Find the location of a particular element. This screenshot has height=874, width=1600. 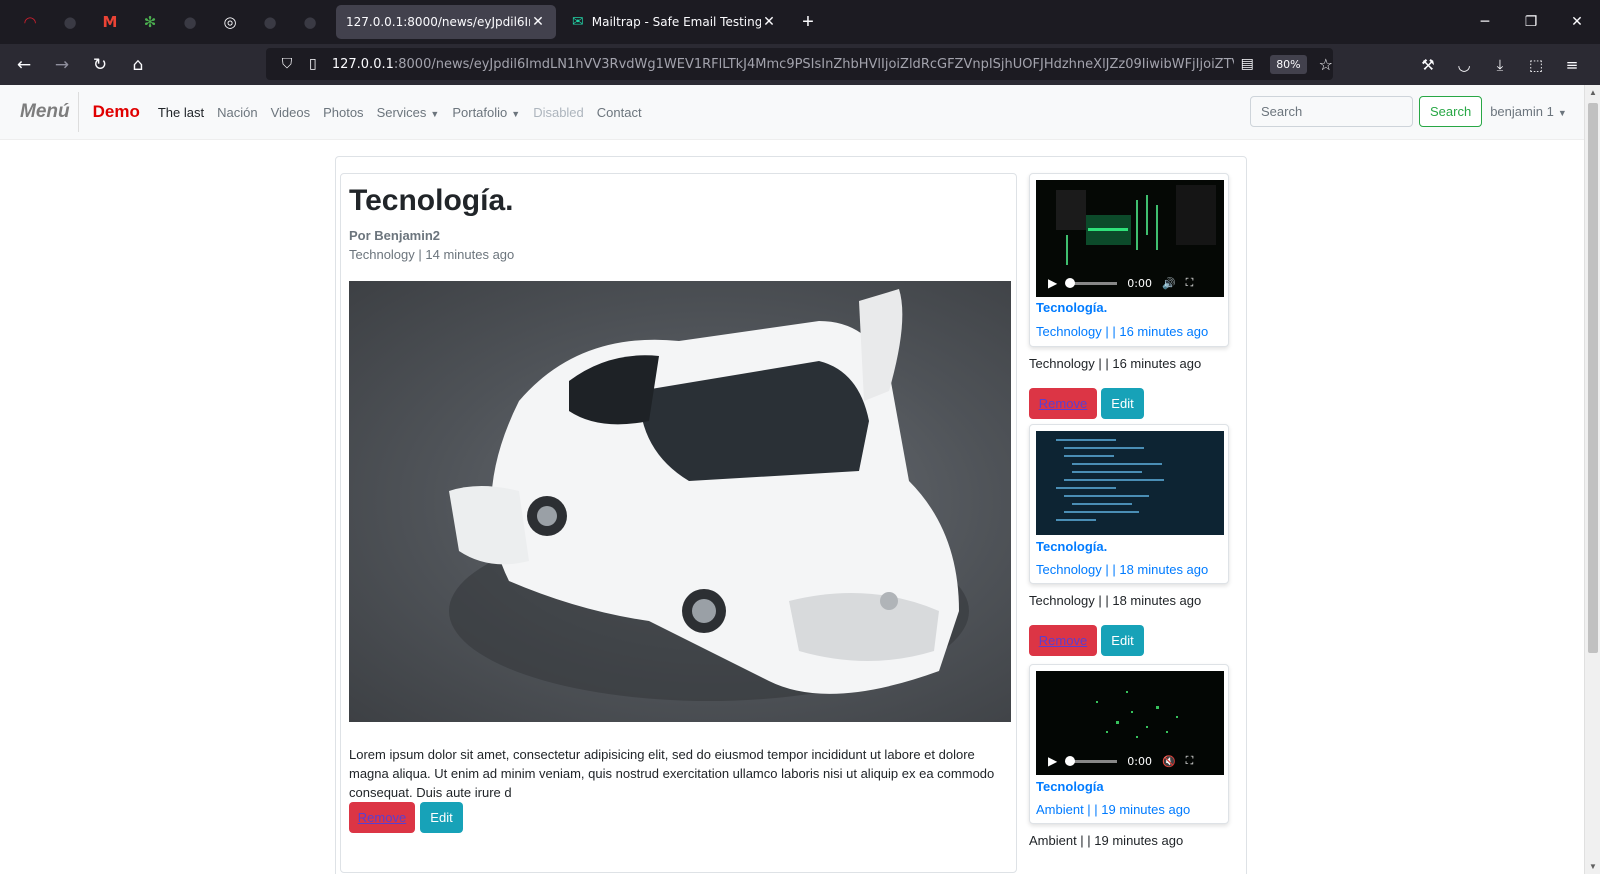

scroll-down-icon: ▼ is located at coordinates (1592, 866).